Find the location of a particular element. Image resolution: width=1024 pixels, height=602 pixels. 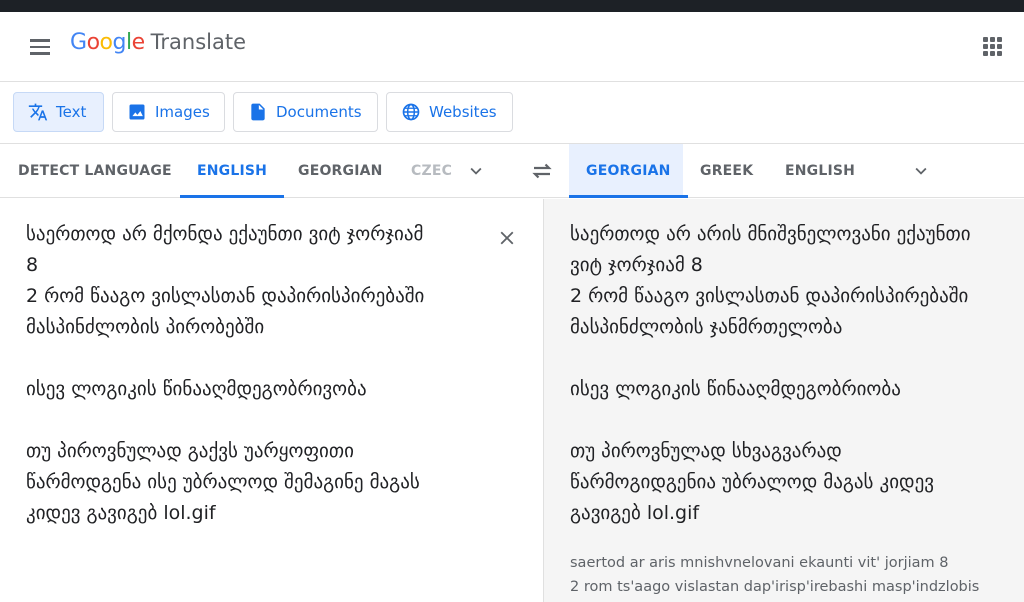

tab-detect-language: DETECT LANGUAGE is located at coordinates (95, 171).